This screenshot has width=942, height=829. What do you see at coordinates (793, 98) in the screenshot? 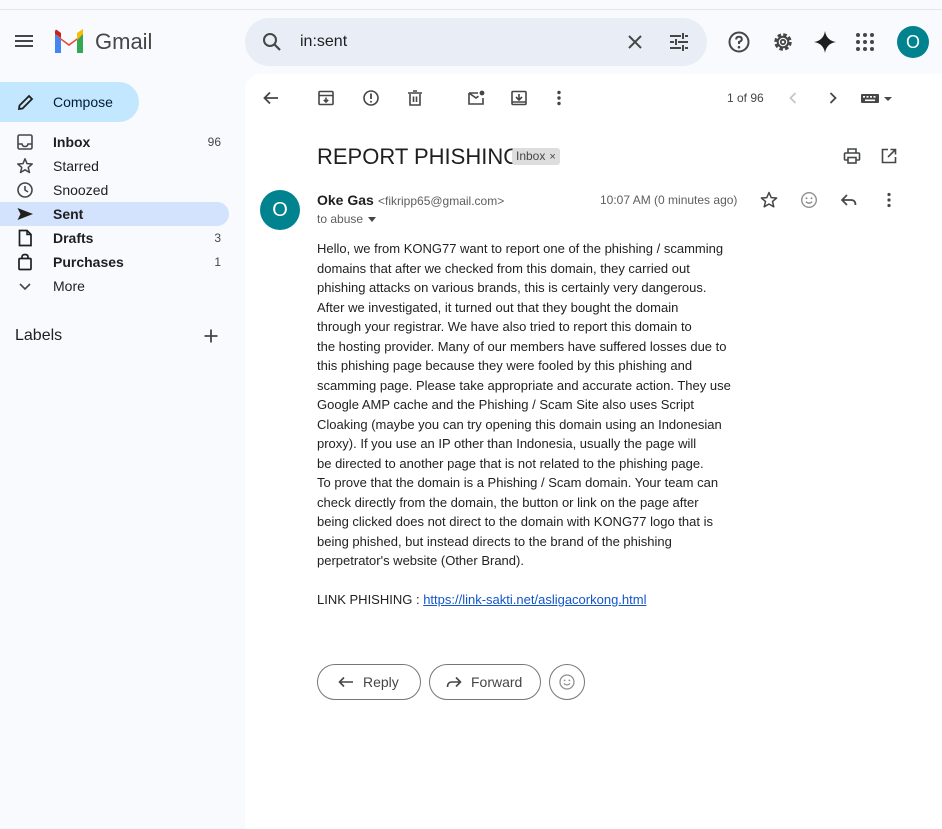
I see `chevron-left-icon` at bounding box center [793, 98].